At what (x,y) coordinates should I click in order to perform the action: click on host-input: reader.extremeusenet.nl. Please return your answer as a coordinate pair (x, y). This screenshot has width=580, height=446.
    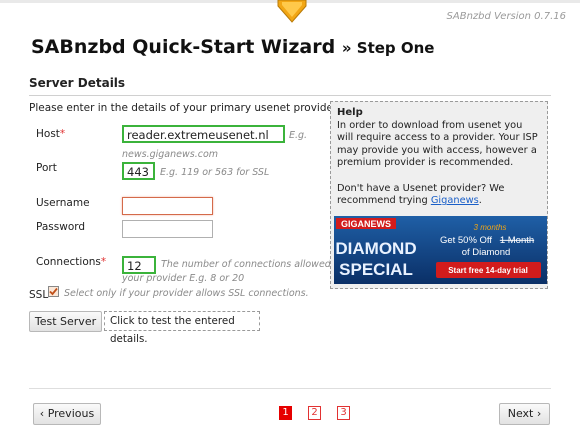
    Looking at the image, I should click on (203, 134).